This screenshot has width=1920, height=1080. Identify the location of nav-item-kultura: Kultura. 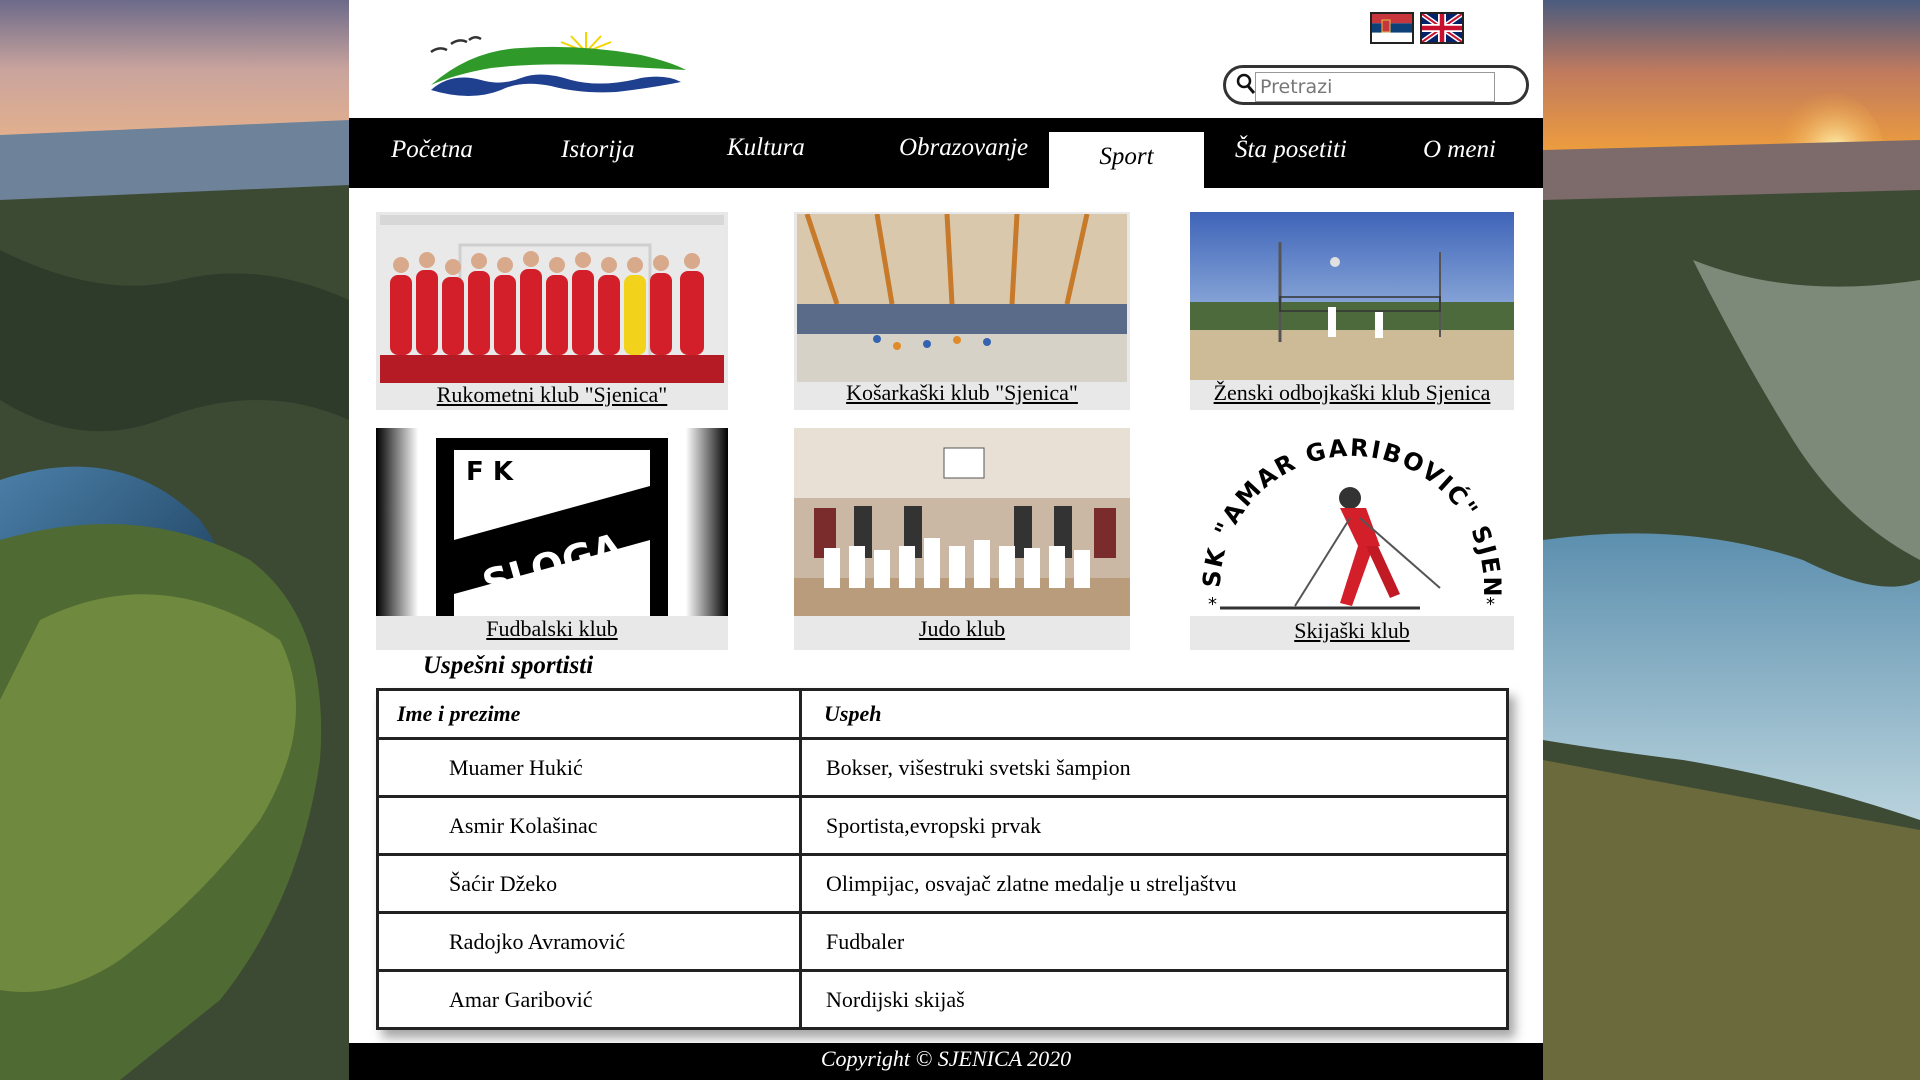
(766, 153).